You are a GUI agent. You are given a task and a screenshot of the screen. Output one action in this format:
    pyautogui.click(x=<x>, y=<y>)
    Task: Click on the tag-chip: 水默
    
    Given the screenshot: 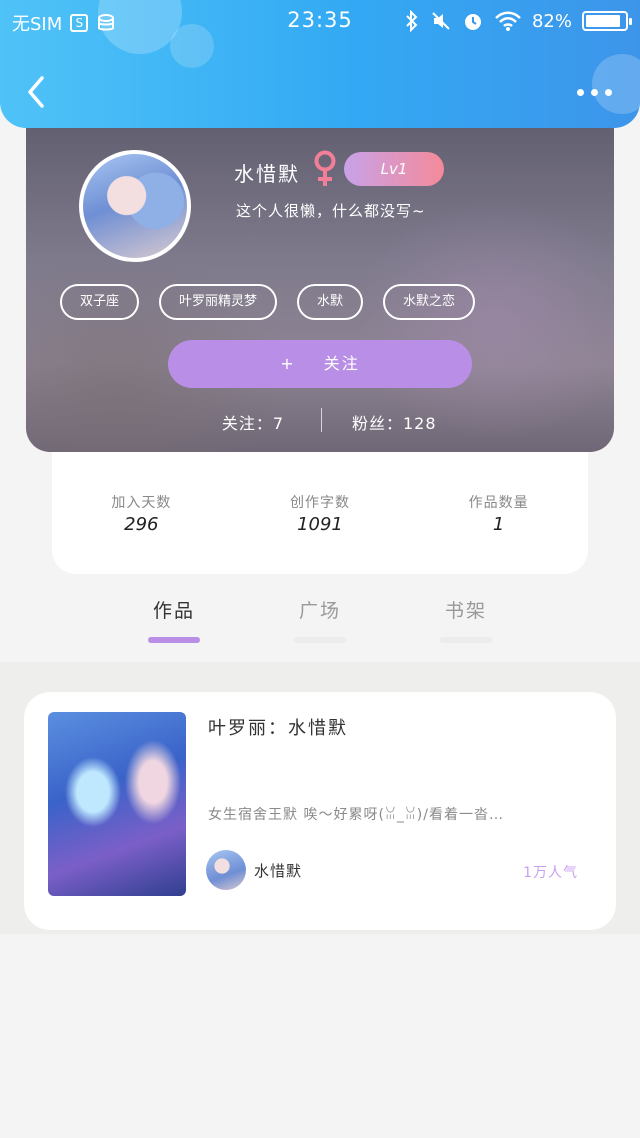 What is the action you would take?
    pyautogui.click(x=330, y=302)
    